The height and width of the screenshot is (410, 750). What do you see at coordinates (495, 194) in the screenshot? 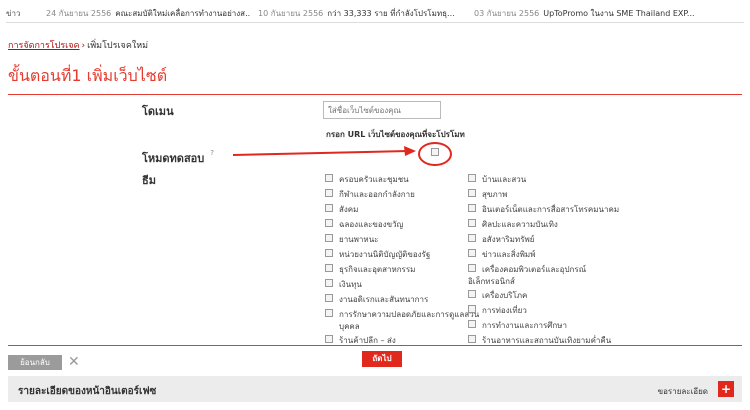
I see `theme-option-label: สุขภาพ` at bounding box center [495, 194].